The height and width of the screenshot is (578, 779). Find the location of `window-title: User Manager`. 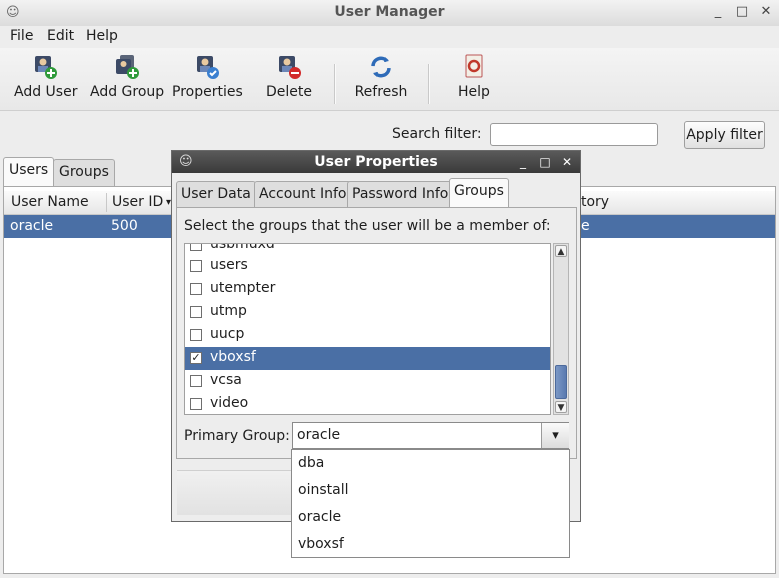

window-title: User Manager is located at coordinates (389, 12).